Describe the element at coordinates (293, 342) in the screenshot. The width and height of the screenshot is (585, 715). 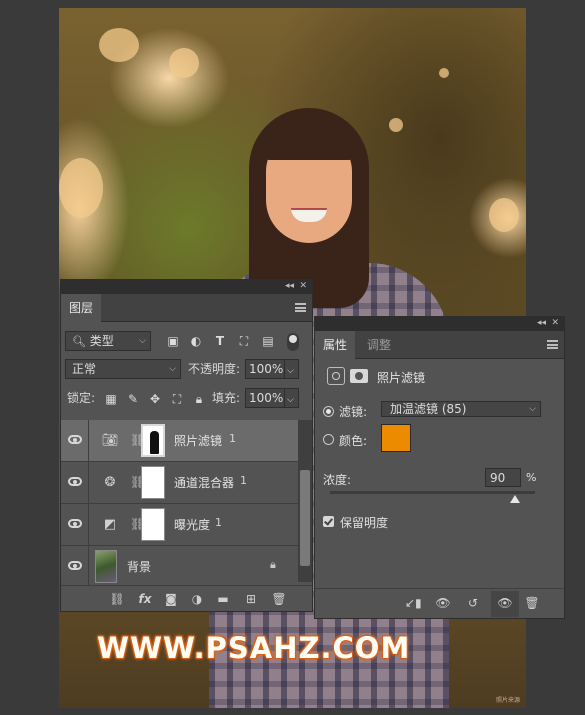
I see `filter-toggle` at that location.